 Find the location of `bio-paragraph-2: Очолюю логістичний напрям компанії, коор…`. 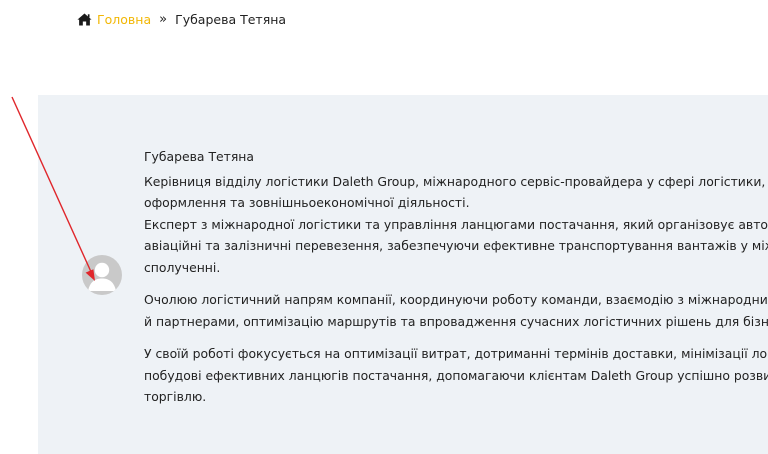

bio-paragraph-2: Очолюю логістичний напрям компанії, коор… is located at coordinates (456, 310).